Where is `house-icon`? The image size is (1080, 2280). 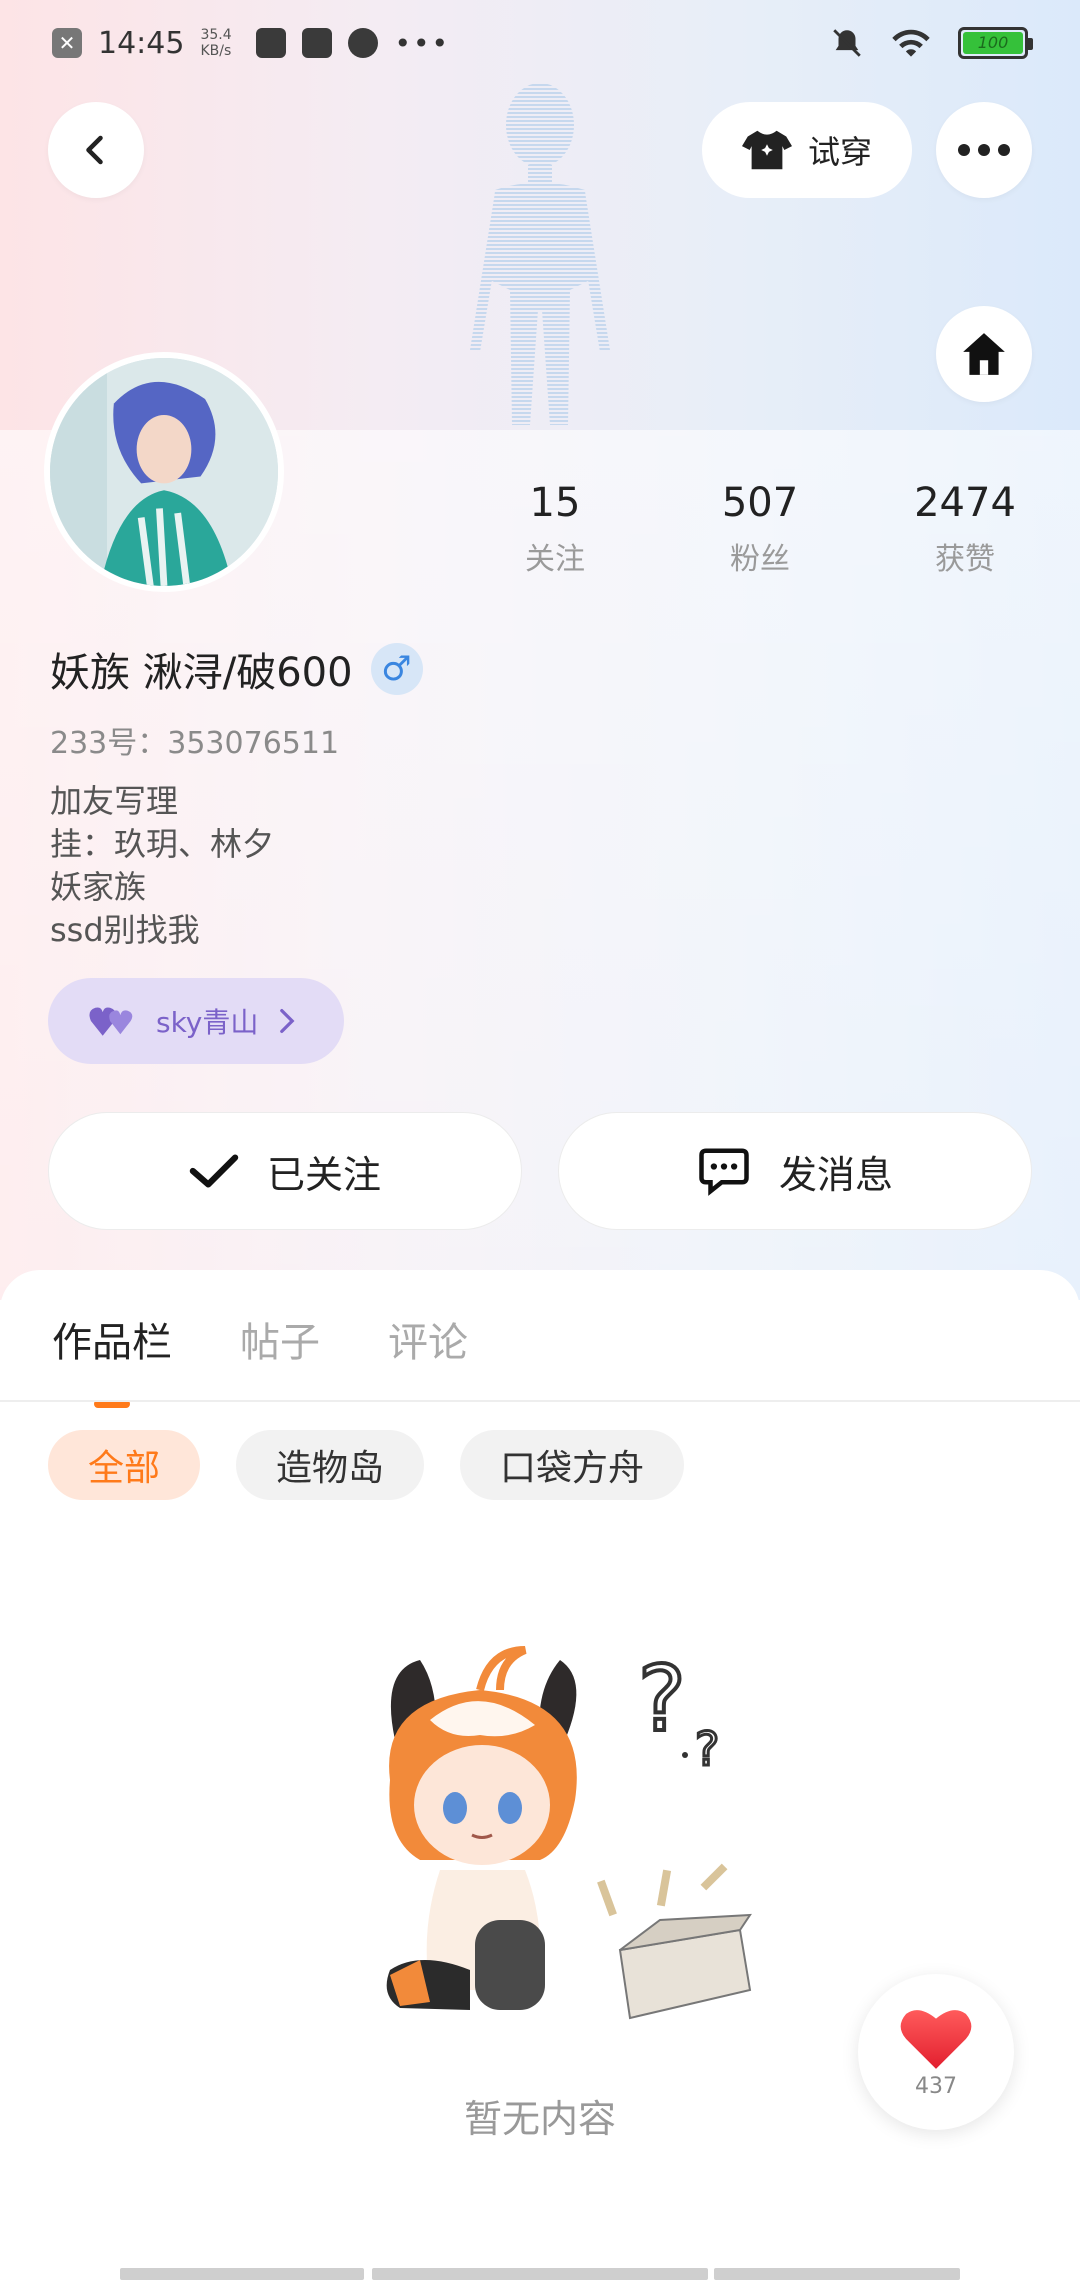
house-icon is located at coordinates (984, 354).